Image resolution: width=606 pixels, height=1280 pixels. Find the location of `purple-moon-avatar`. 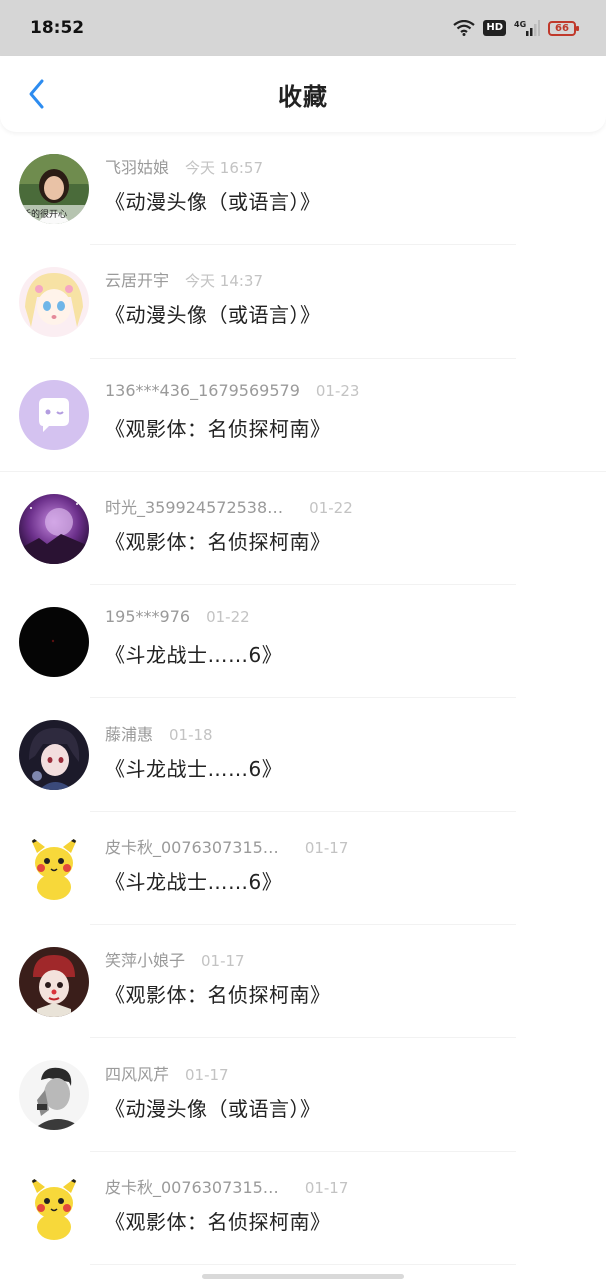

purple-moon-avatar is located at coordinates (54, 528).